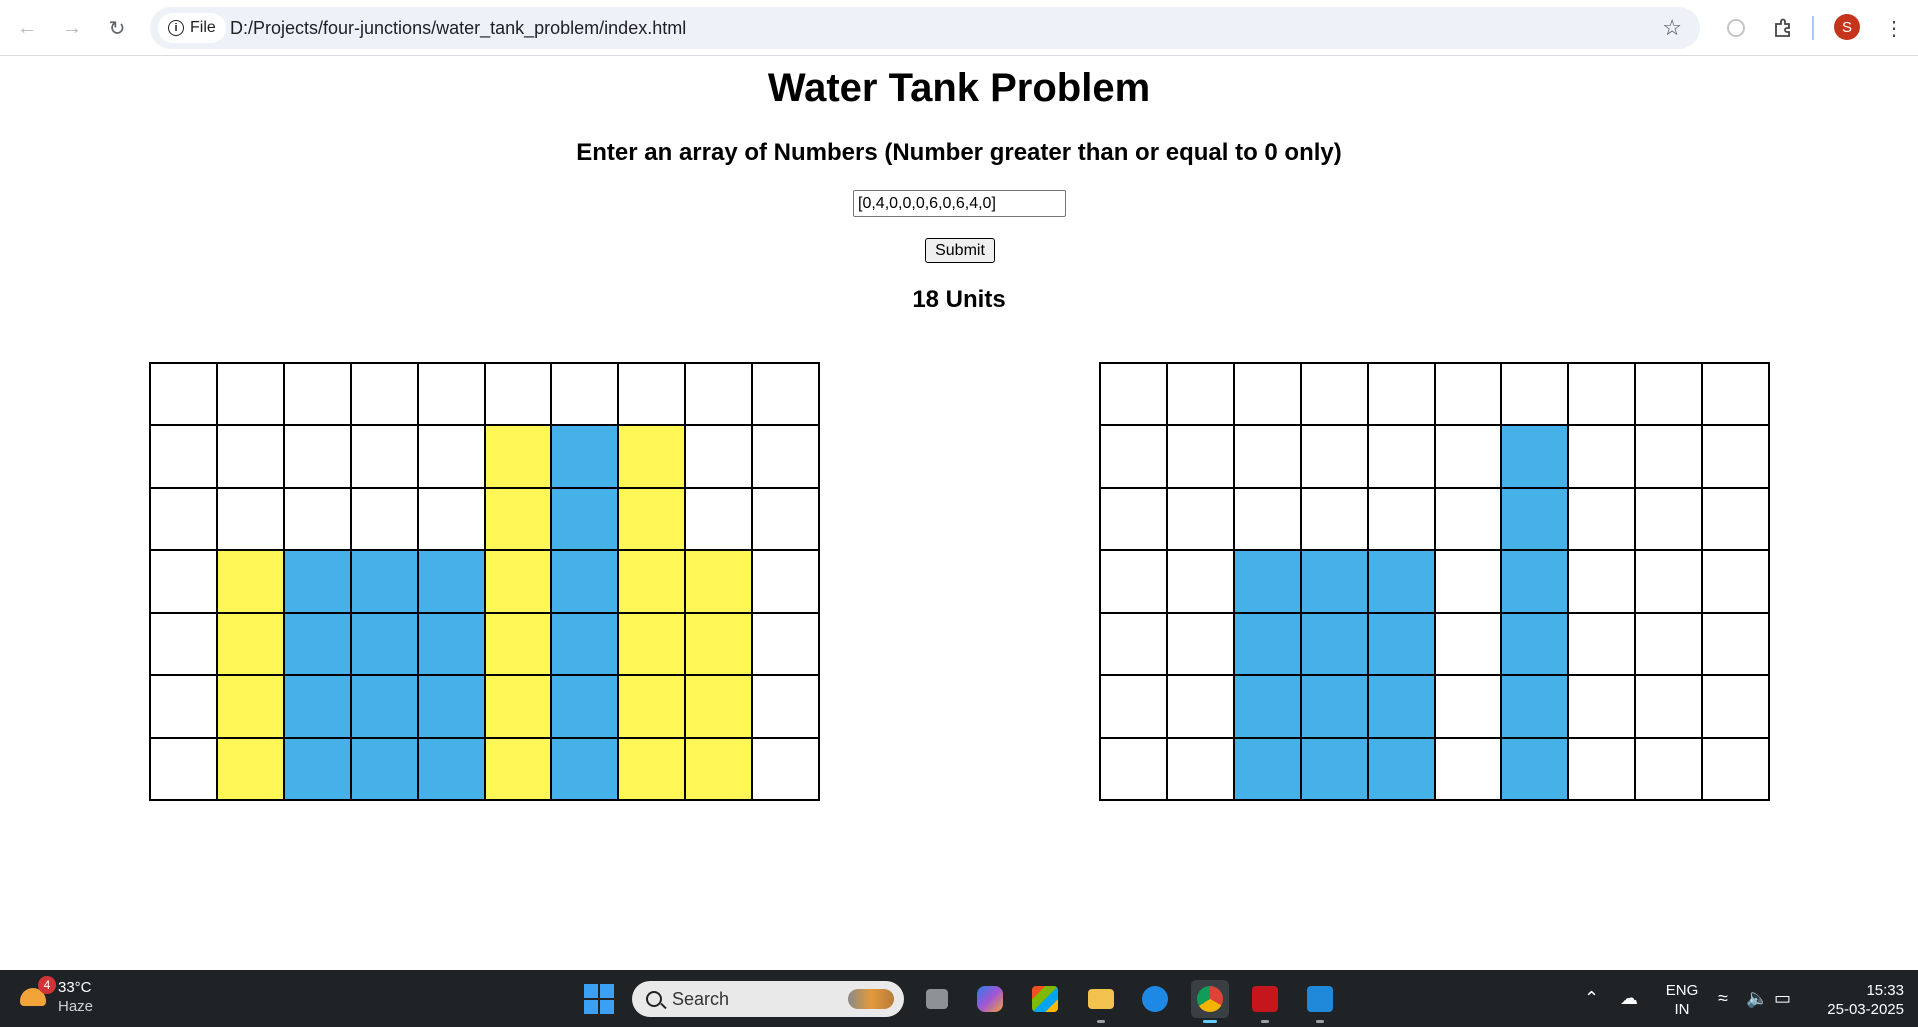  What do you see at coordinates (1672, 28) in the screenshot?
I see `bookmark-star-icon: ☆` at bounding box center [1672, 28].